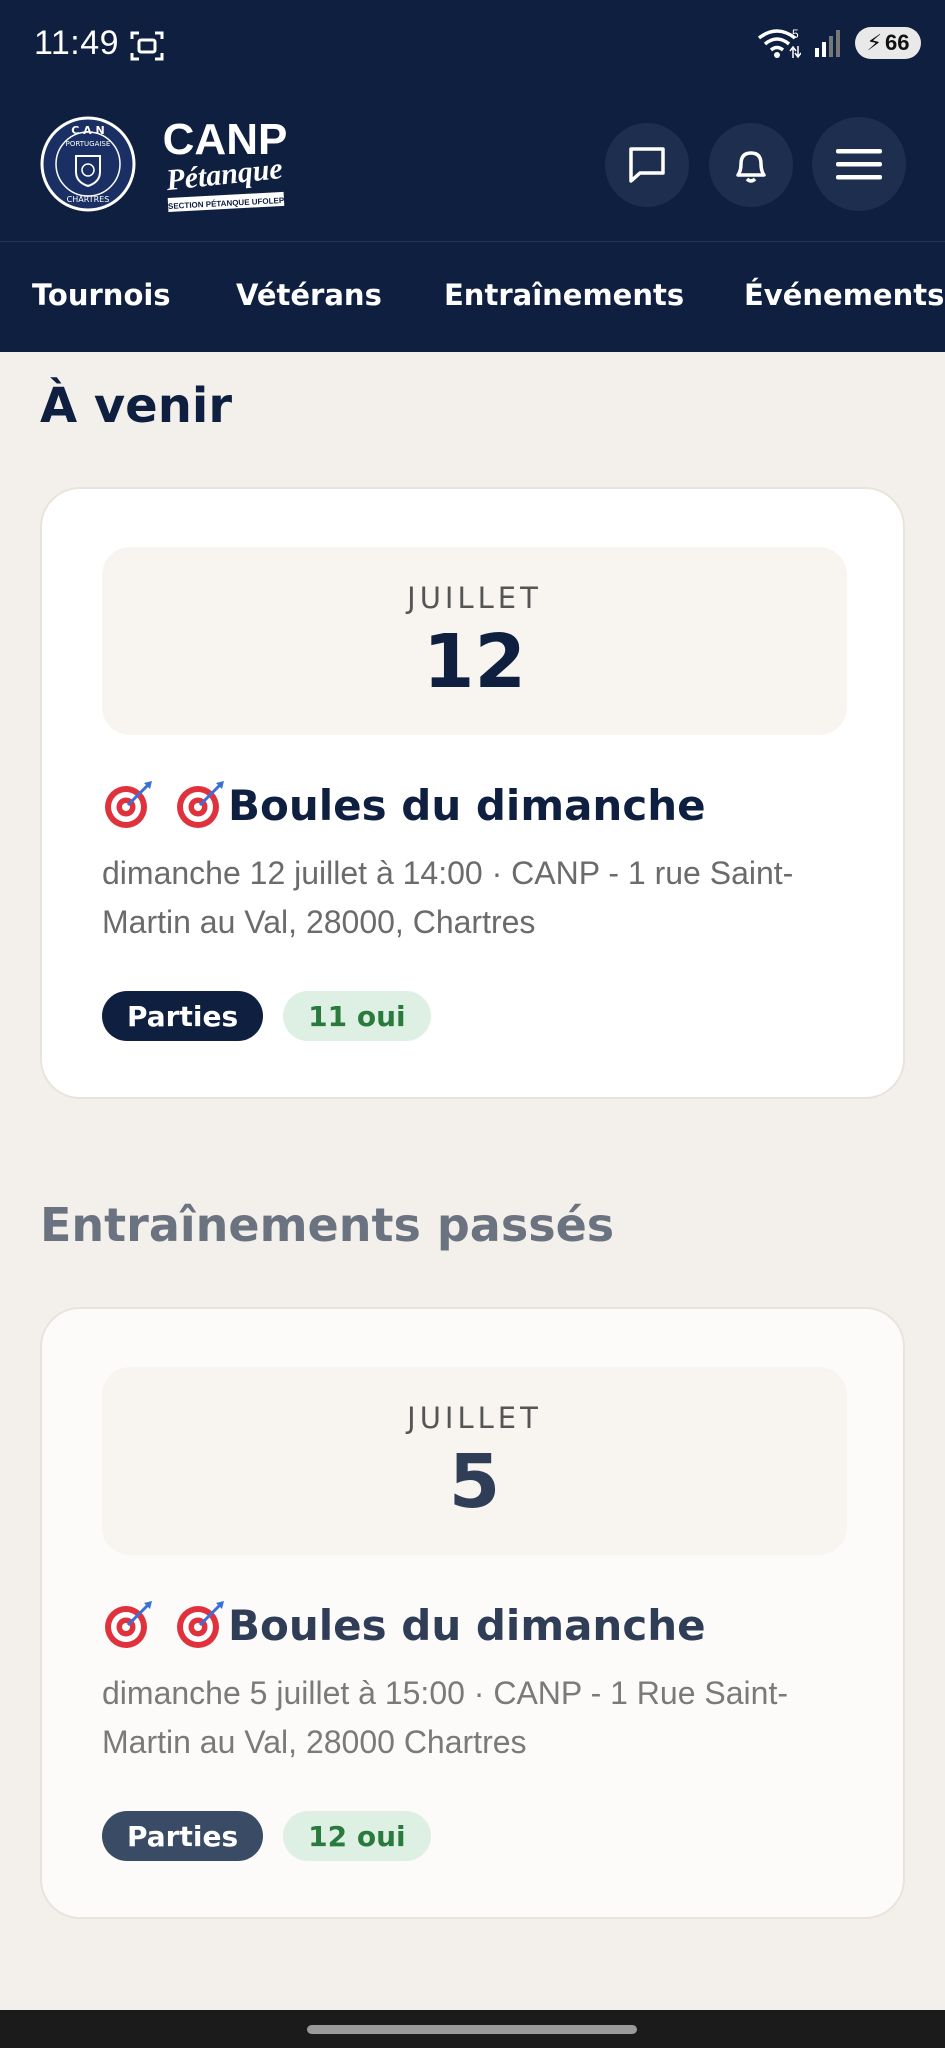  I want to click on status-bar: 11:49 5 ⚡ 66, so click(472, 46).